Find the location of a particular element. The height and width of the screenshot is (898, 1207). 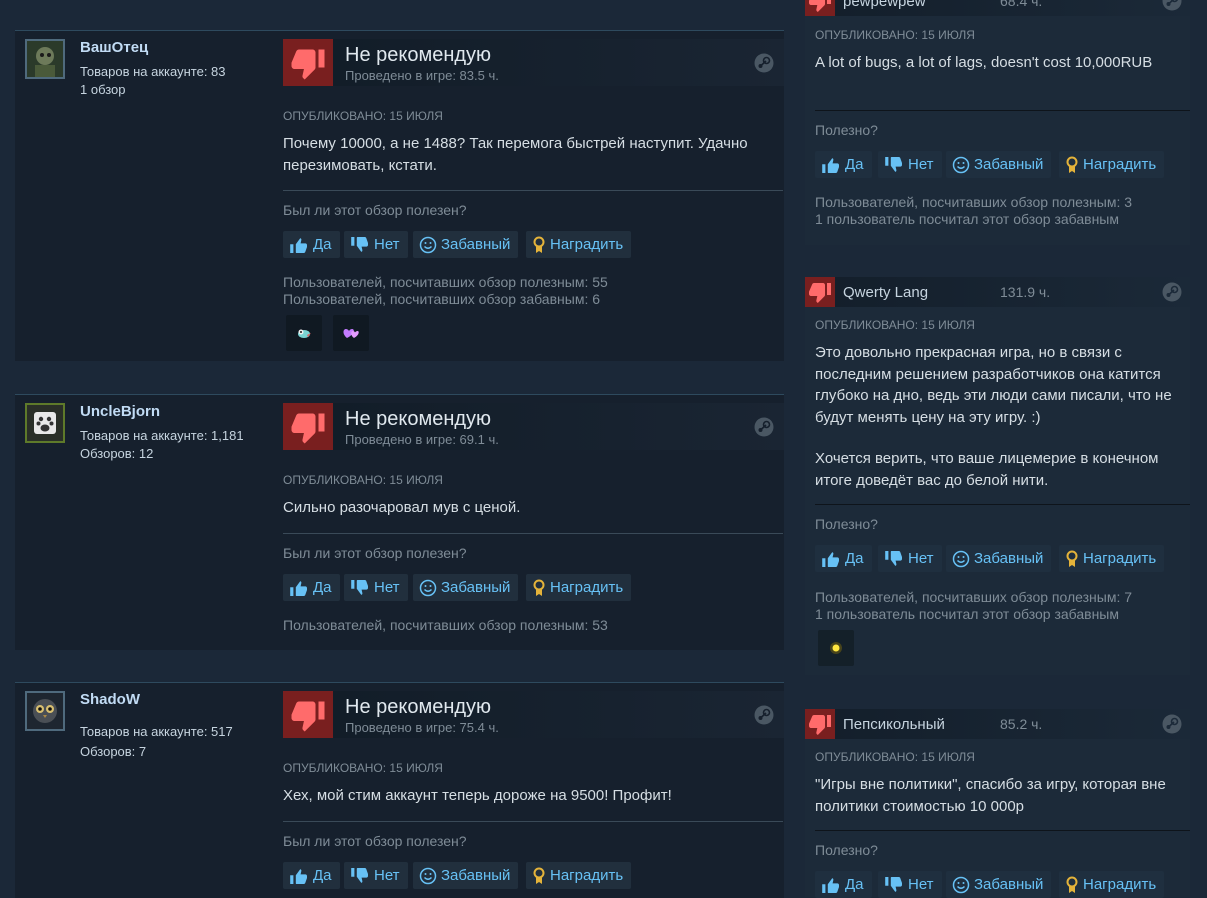

author-products: Товаров на аккаунте: 1,181 is located at coordinates (162, 435).